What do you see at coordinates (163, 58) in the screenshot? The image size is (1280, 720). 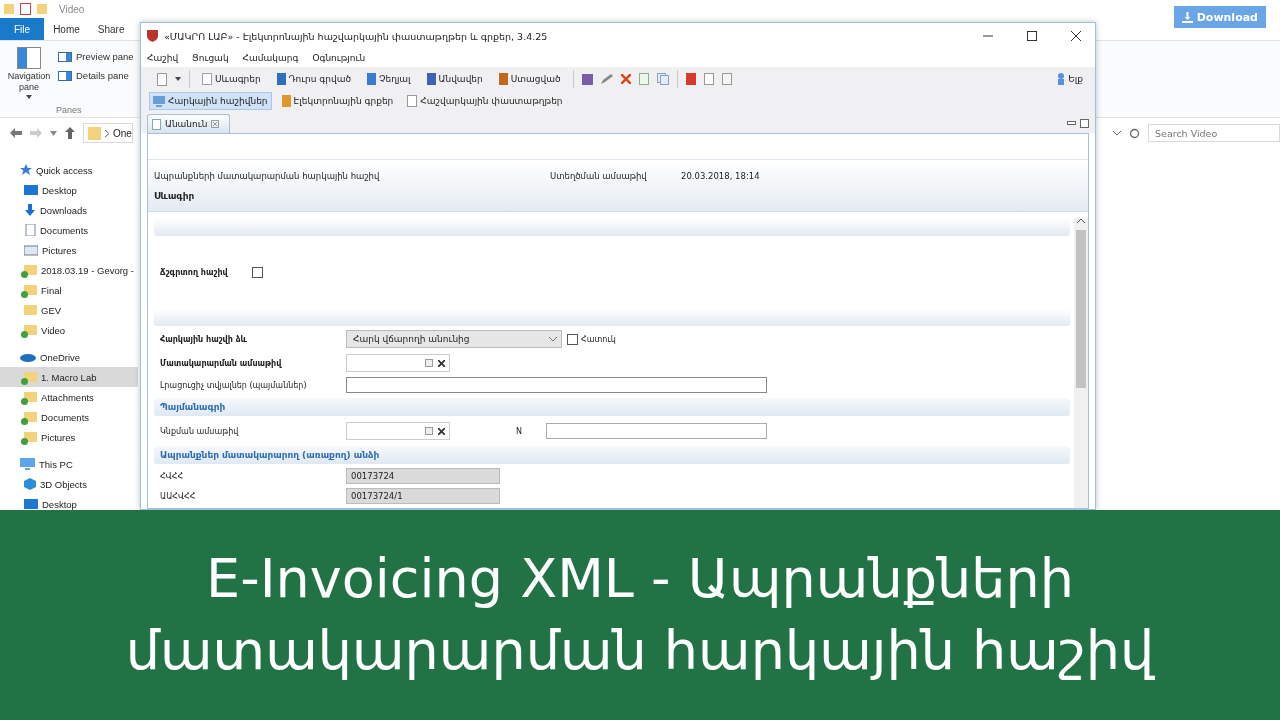 I see `menu-item: Հաշիվ` at bounding box center [163, 58].